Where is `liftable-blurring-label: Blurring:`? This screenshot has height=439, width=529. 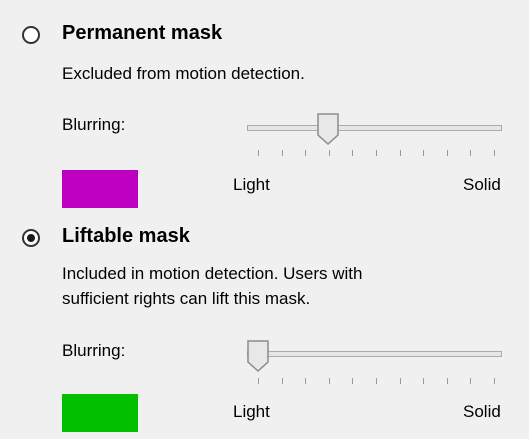
liftable-blurring-label: Blurring: is located at coordinates (94, 350).